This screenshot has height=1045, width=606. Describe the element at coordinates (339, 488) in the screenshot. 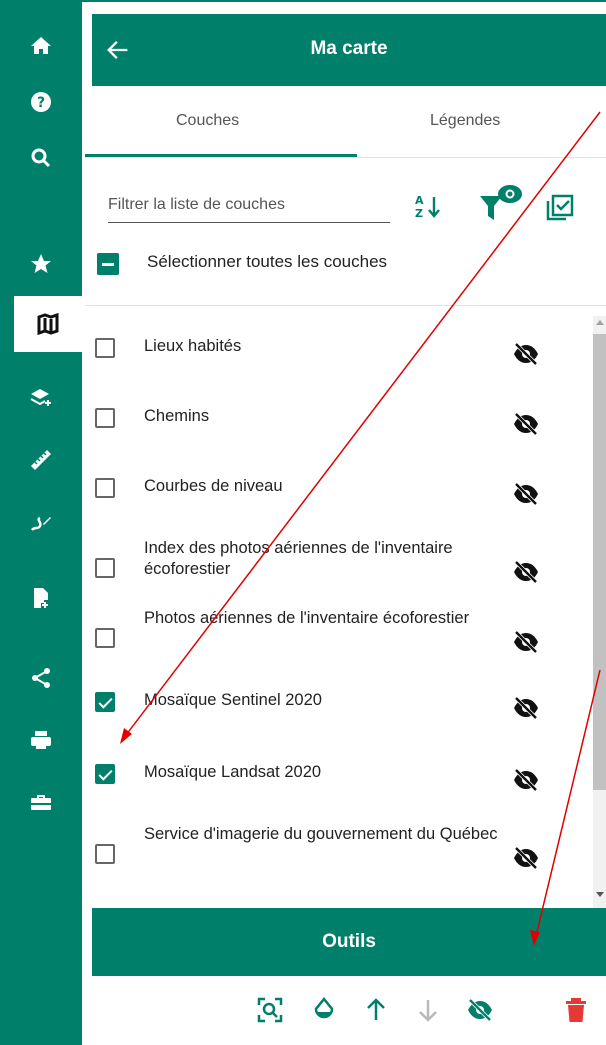

I see `layer-row: Courbes de niveau` at that location.